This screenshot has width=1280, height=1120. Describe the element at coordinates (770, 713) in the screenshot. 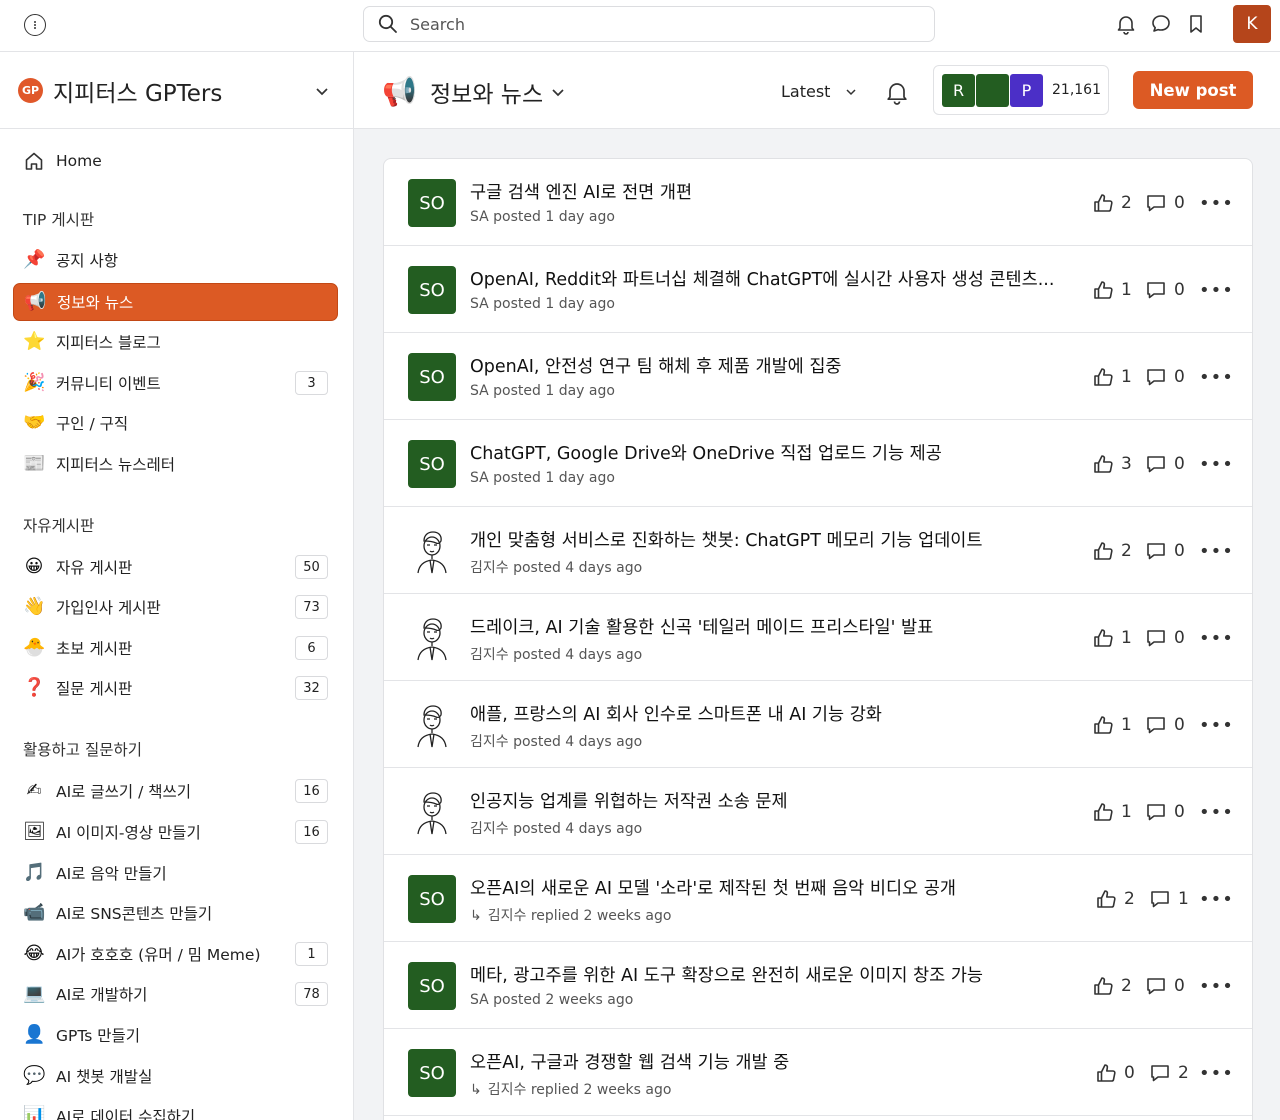

I see `post-title: 애플, 프랑스의 AI 회사 인수로 스마트폰 내 AI 기능 강화` at that location.